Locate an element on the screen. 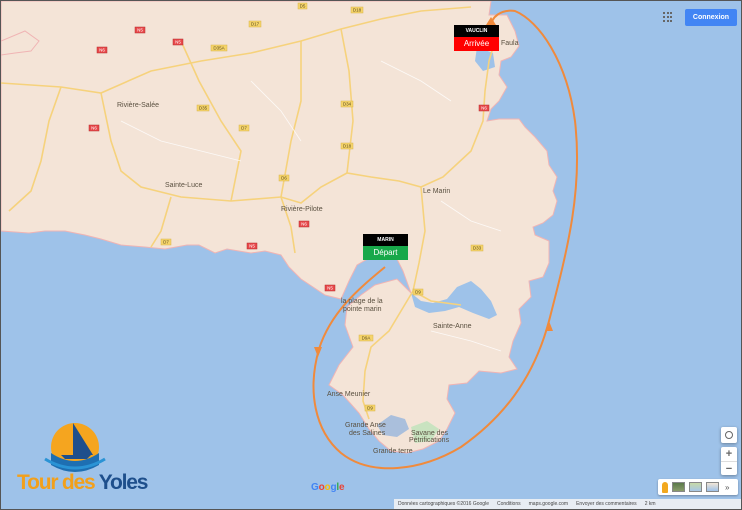 The height and width of the screenshot is (510, 742). road-label-n5: N5 is located at coordinates (140, 30).